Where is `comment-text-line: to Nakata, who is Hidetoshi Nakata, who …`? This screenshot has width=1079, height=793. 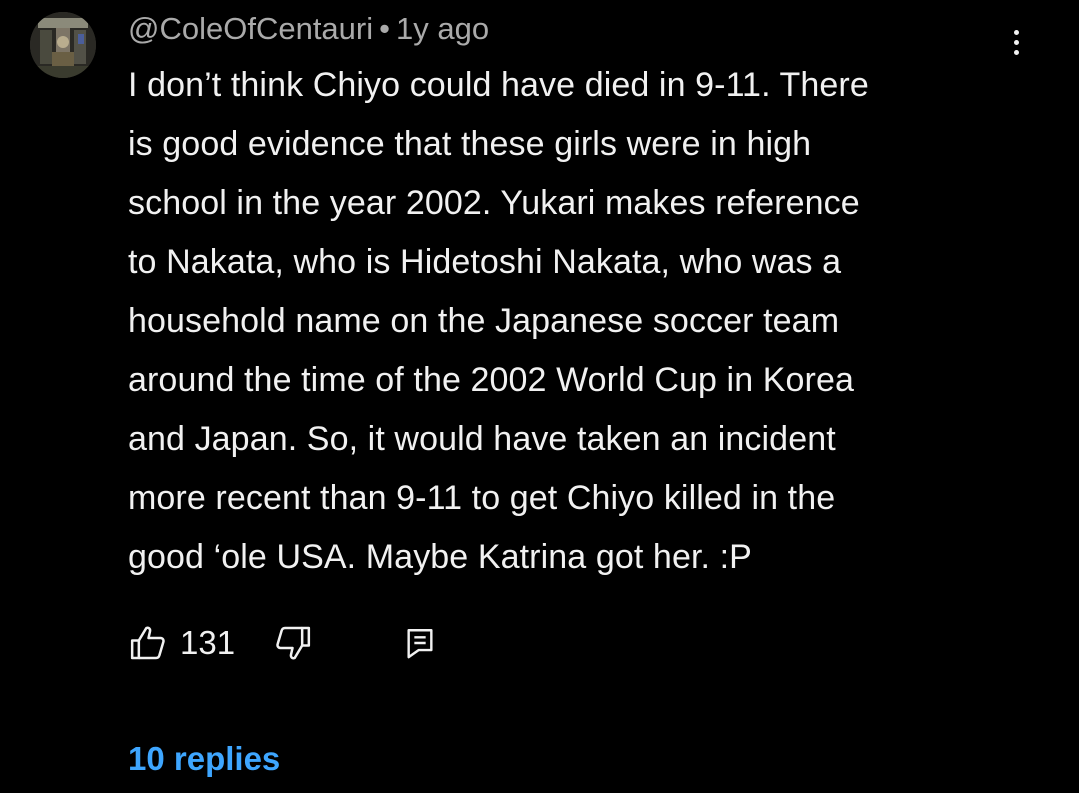 comment-text-line: to Nakata, who is Hidetoshi Nakata, who … is located at coordinates (485, 262).